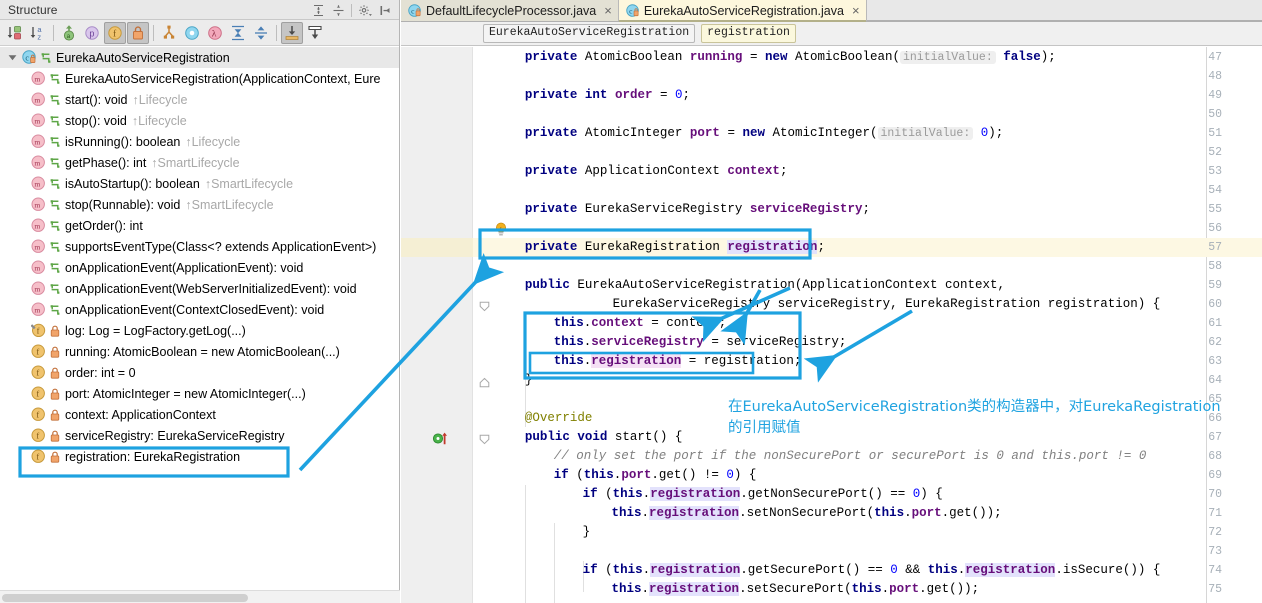 The height and width of the screenshot is (603, 1262). I want to click on method-override-gutter-icon, so click(441, 438).